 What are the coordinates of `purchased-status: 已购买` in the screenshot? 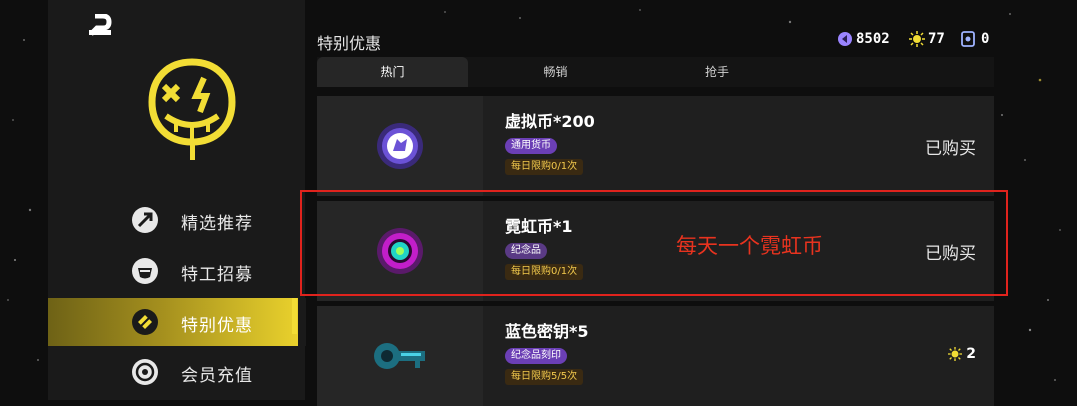 It's located at (950, 149).